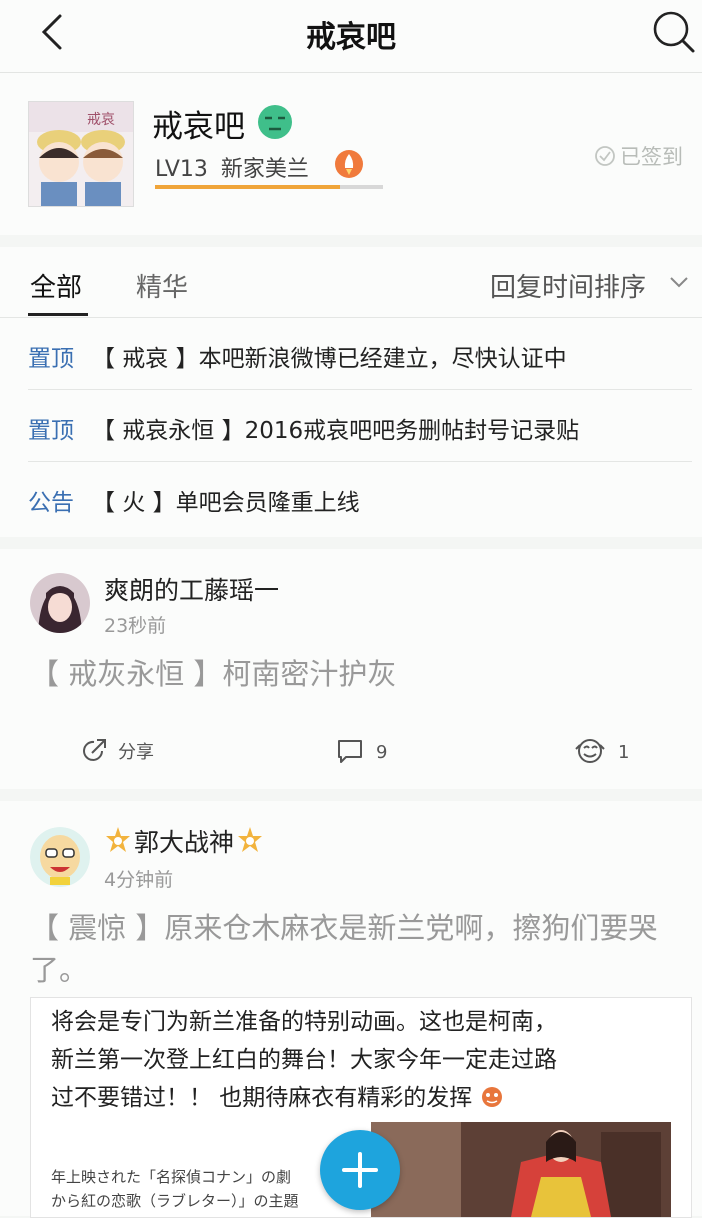  I want to click on post-title: 【 震惊 】原来仓木麻衣是新兰党啊，擦狗们要哭了。, so click(355, 949).